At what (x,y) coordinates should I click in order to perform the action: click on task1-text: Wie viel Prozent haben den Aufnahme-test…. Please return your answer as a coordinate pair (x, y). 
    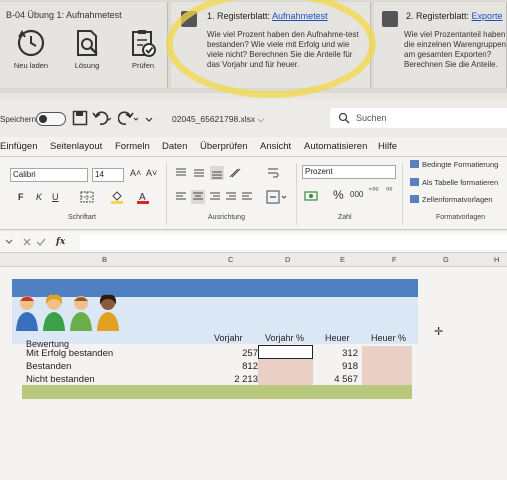
    Looking at the image, I should click on (283, 49).